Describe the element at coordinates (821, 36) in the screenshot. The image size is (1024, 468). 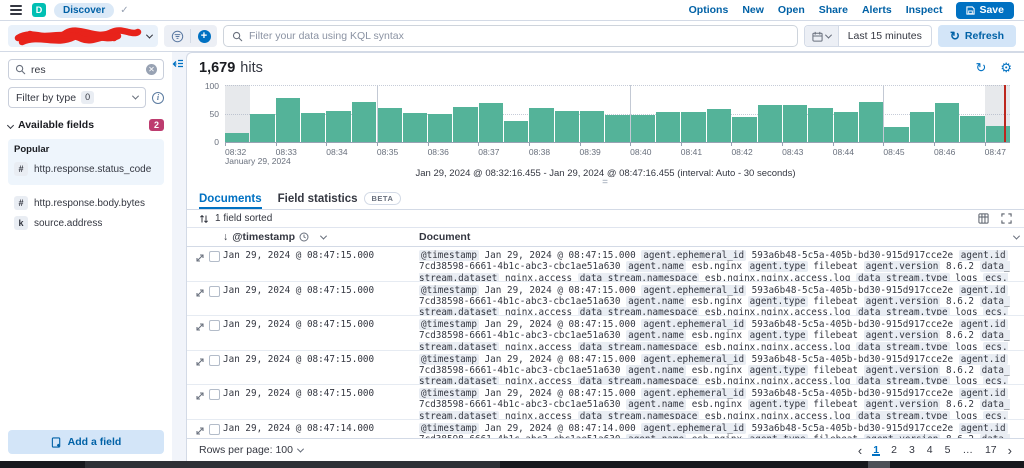
I see `calendar-menu-button` at that location.